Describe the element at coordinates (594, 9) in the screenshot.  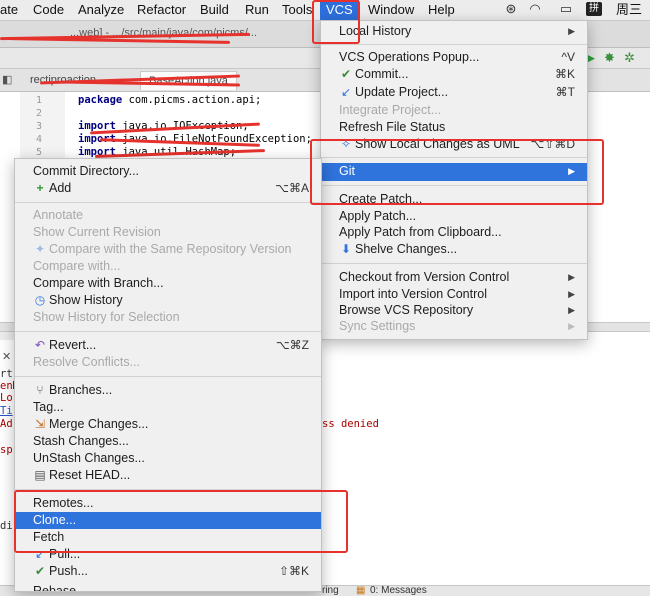
I see `input-method-icon: 拼` at that location.